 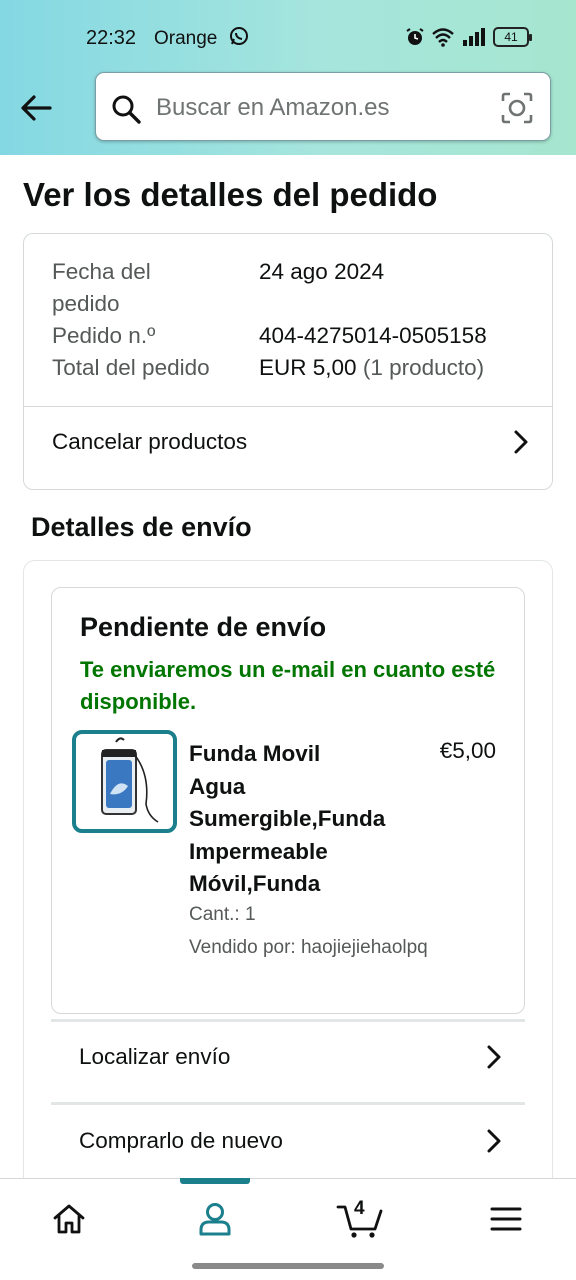 What do you see at coordinates (415, 36) in the screenshot?
I see `alarm-icon` at bounding box center [415, 36].